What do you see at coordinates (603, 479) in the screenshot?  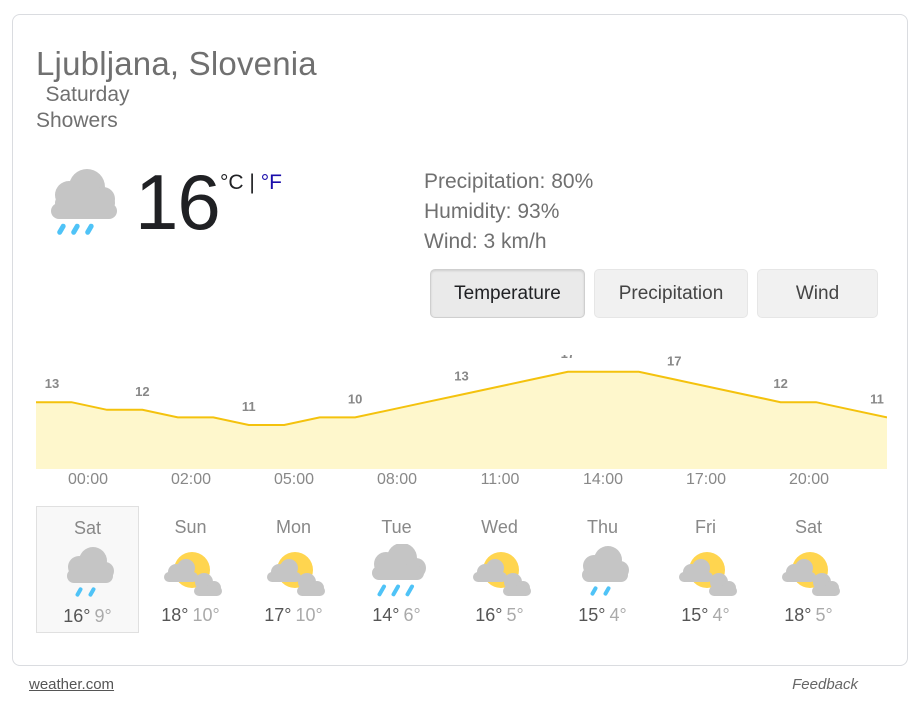 I see `hour-tick: 14:00` at bounding box center [603, 479].